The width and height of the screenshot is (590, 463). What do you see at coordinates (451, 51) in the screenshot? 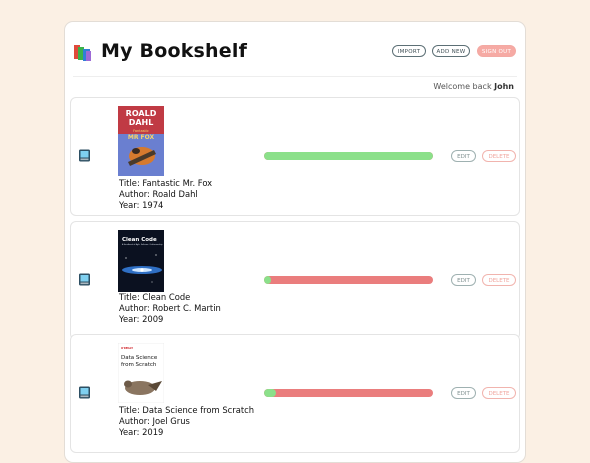
I see `add-new-button: ADD NEW` at bounding box center [451, 51].